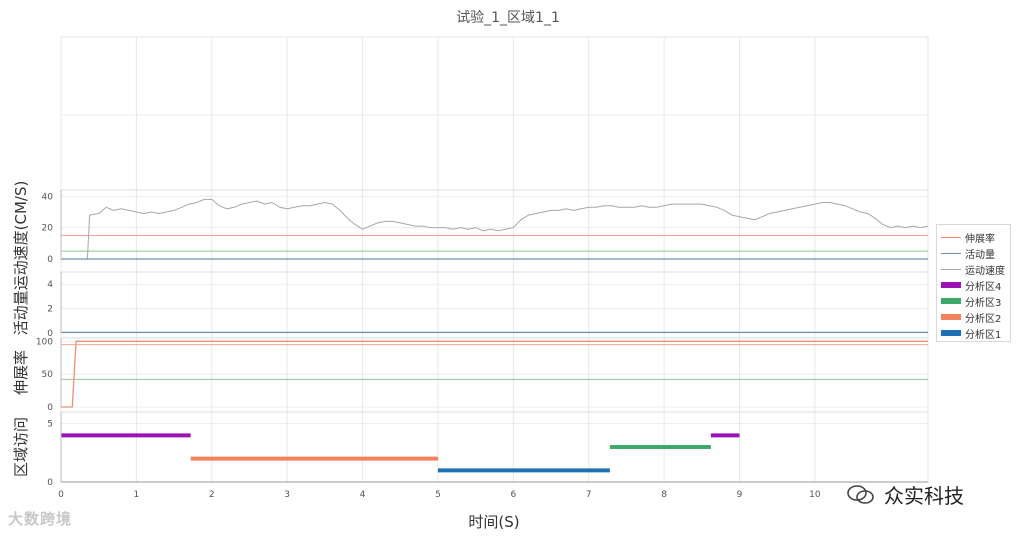  I want to click on legend: 伸展率活动量运动速度分析区4 分析区3 分析区2 分析区1, so click(973, 283).